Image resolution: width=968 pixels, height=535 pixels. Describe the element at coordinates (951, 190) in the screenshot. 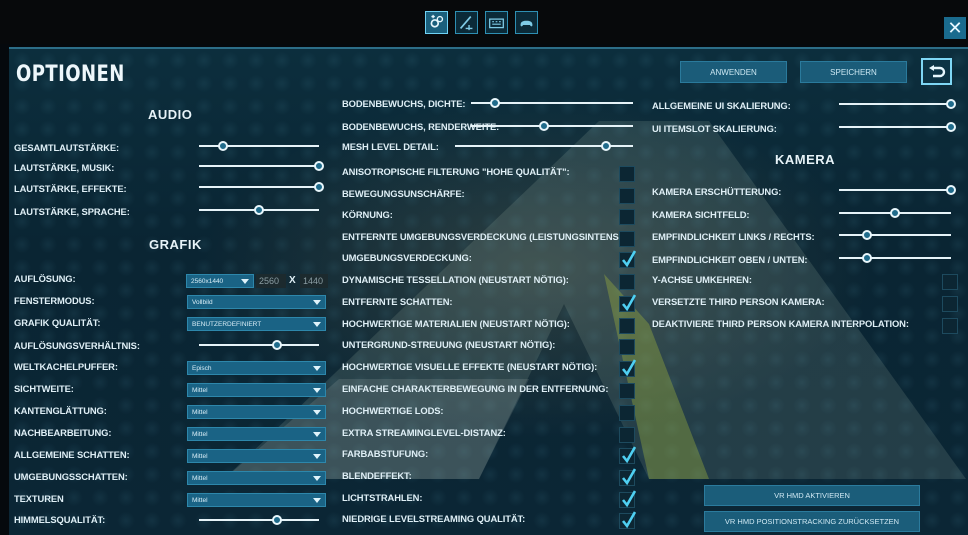

I see `camera-slider-0-knob` at that location.